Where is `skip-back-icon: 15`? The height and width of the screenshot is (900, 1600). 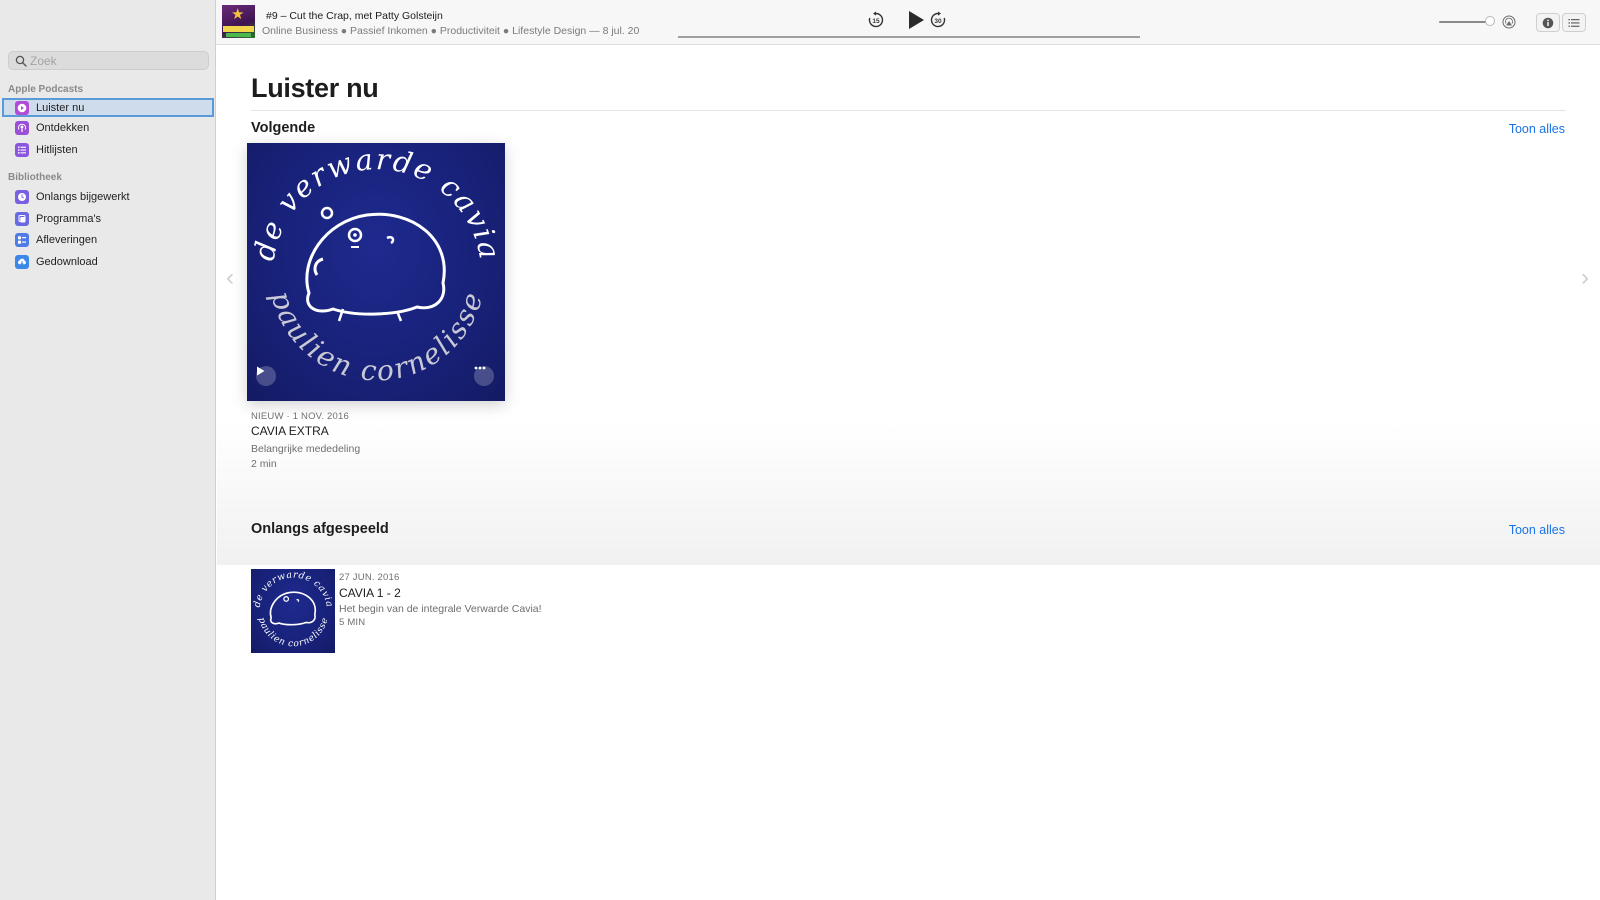
skip-back-icon: 15 is located at coordinates (876, 19).